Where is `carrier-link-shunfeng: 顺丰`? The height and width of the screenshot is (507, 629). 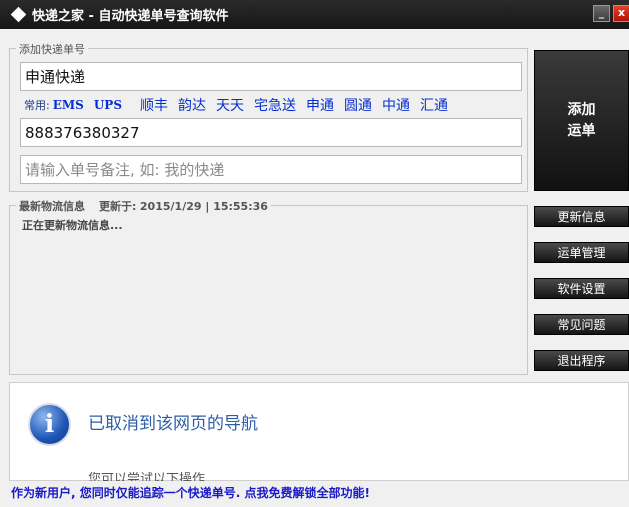
carrier-link-shunfeng: 顺丰 is located at coordinates (154, 105).